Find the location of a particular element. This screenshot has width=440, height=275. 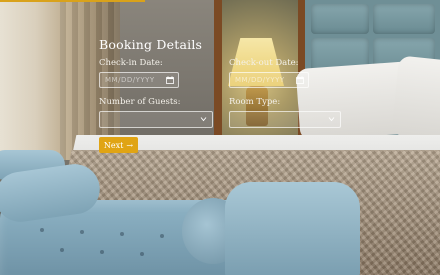

room-type-select is located at coordinates (285, 119).